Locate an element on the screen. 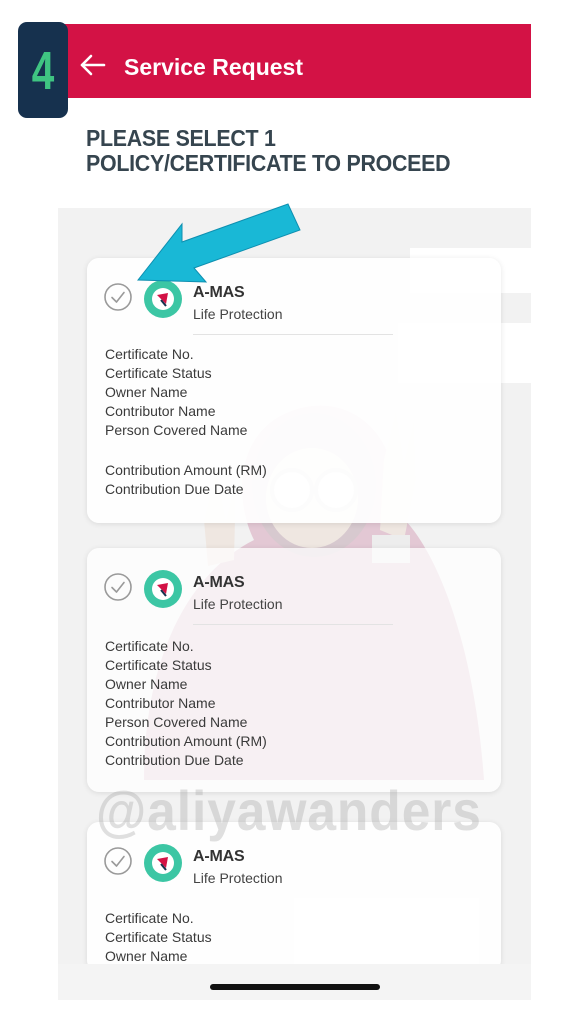  step-number: 4 is located at coordinates (43, 71).